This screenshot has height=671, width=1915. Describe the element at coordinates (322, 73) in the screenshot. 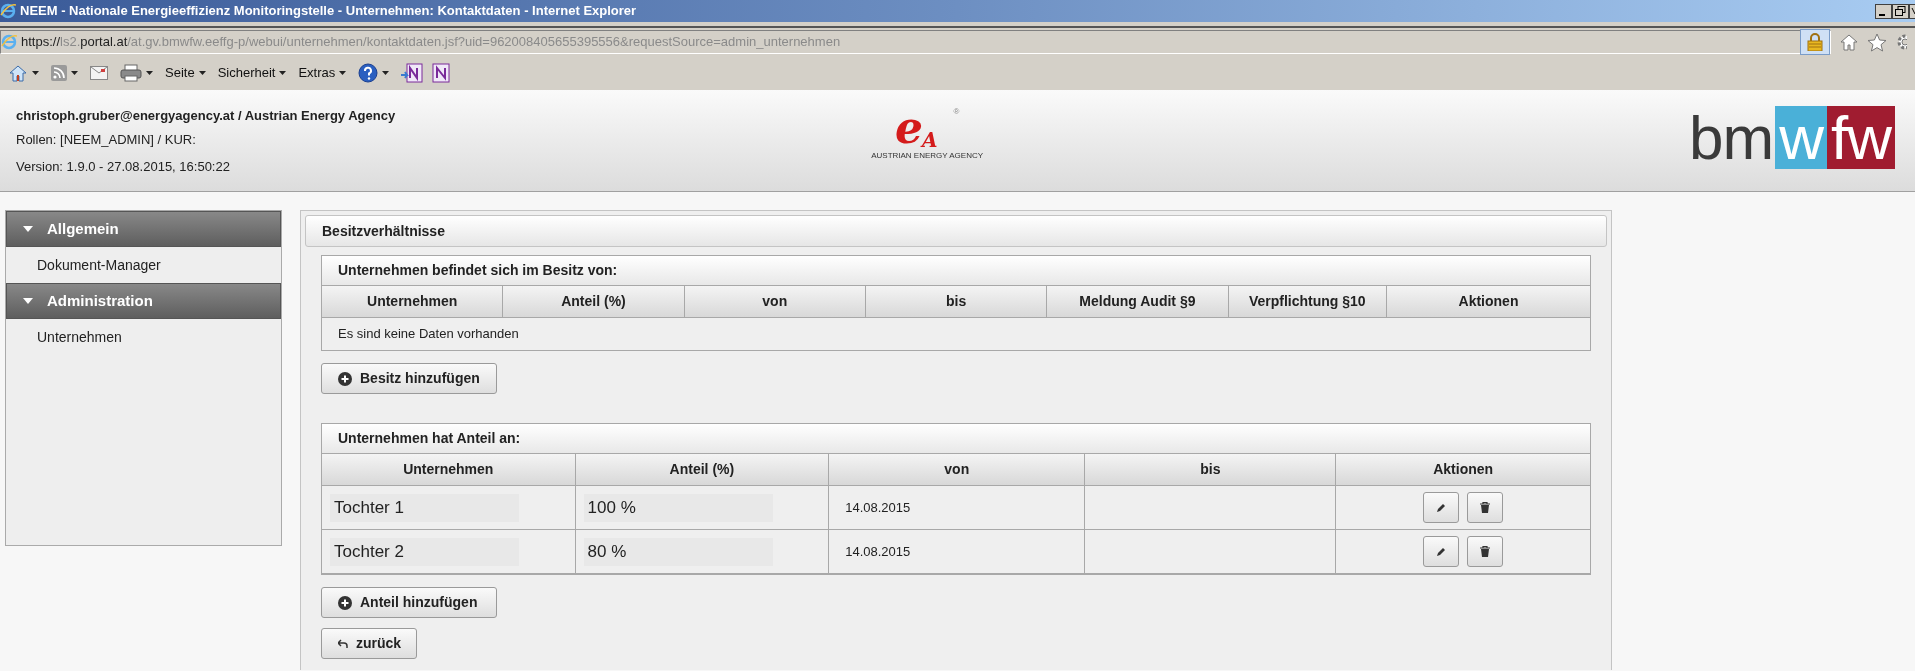

I see `toolbar-menu: Extras` at that location.